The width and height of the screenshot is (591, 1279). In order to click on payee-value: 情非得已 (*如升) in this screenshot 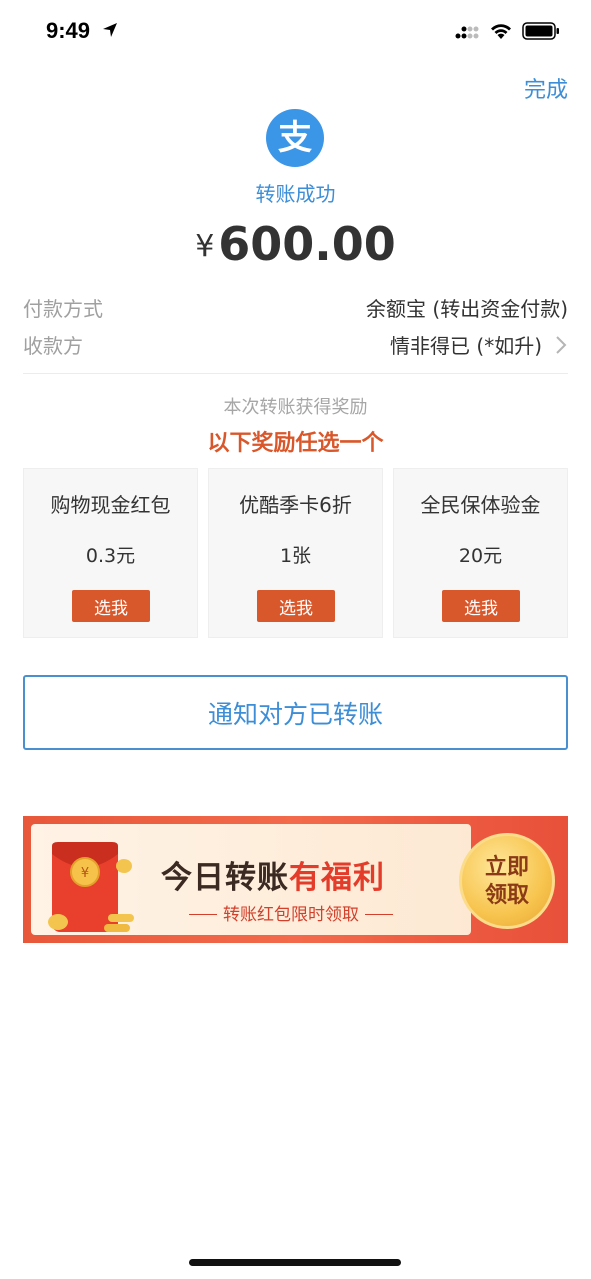, I will do `click(466, 346)`.